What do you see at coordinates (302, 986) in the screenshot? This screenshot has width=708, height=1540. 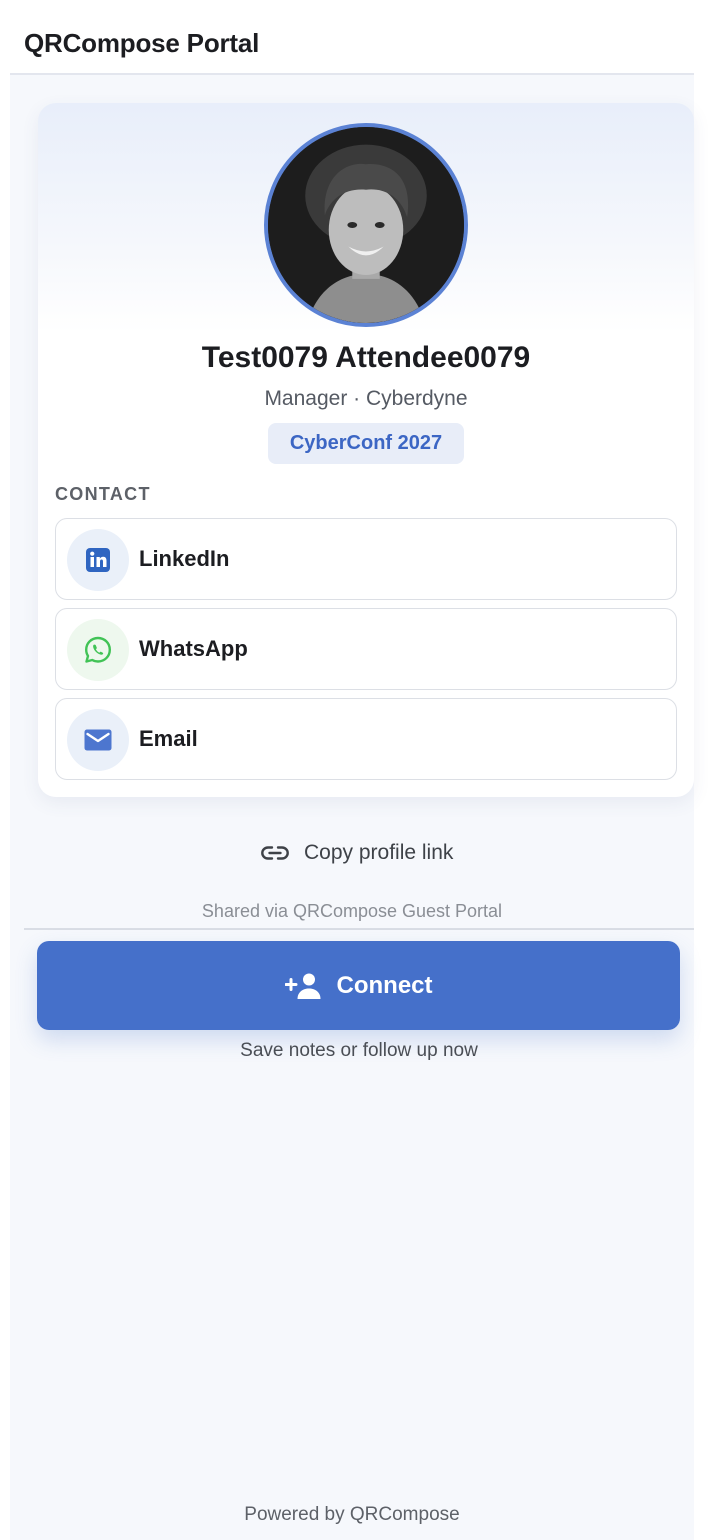 I see `add-person-icon` at bounding box center [302, 986].